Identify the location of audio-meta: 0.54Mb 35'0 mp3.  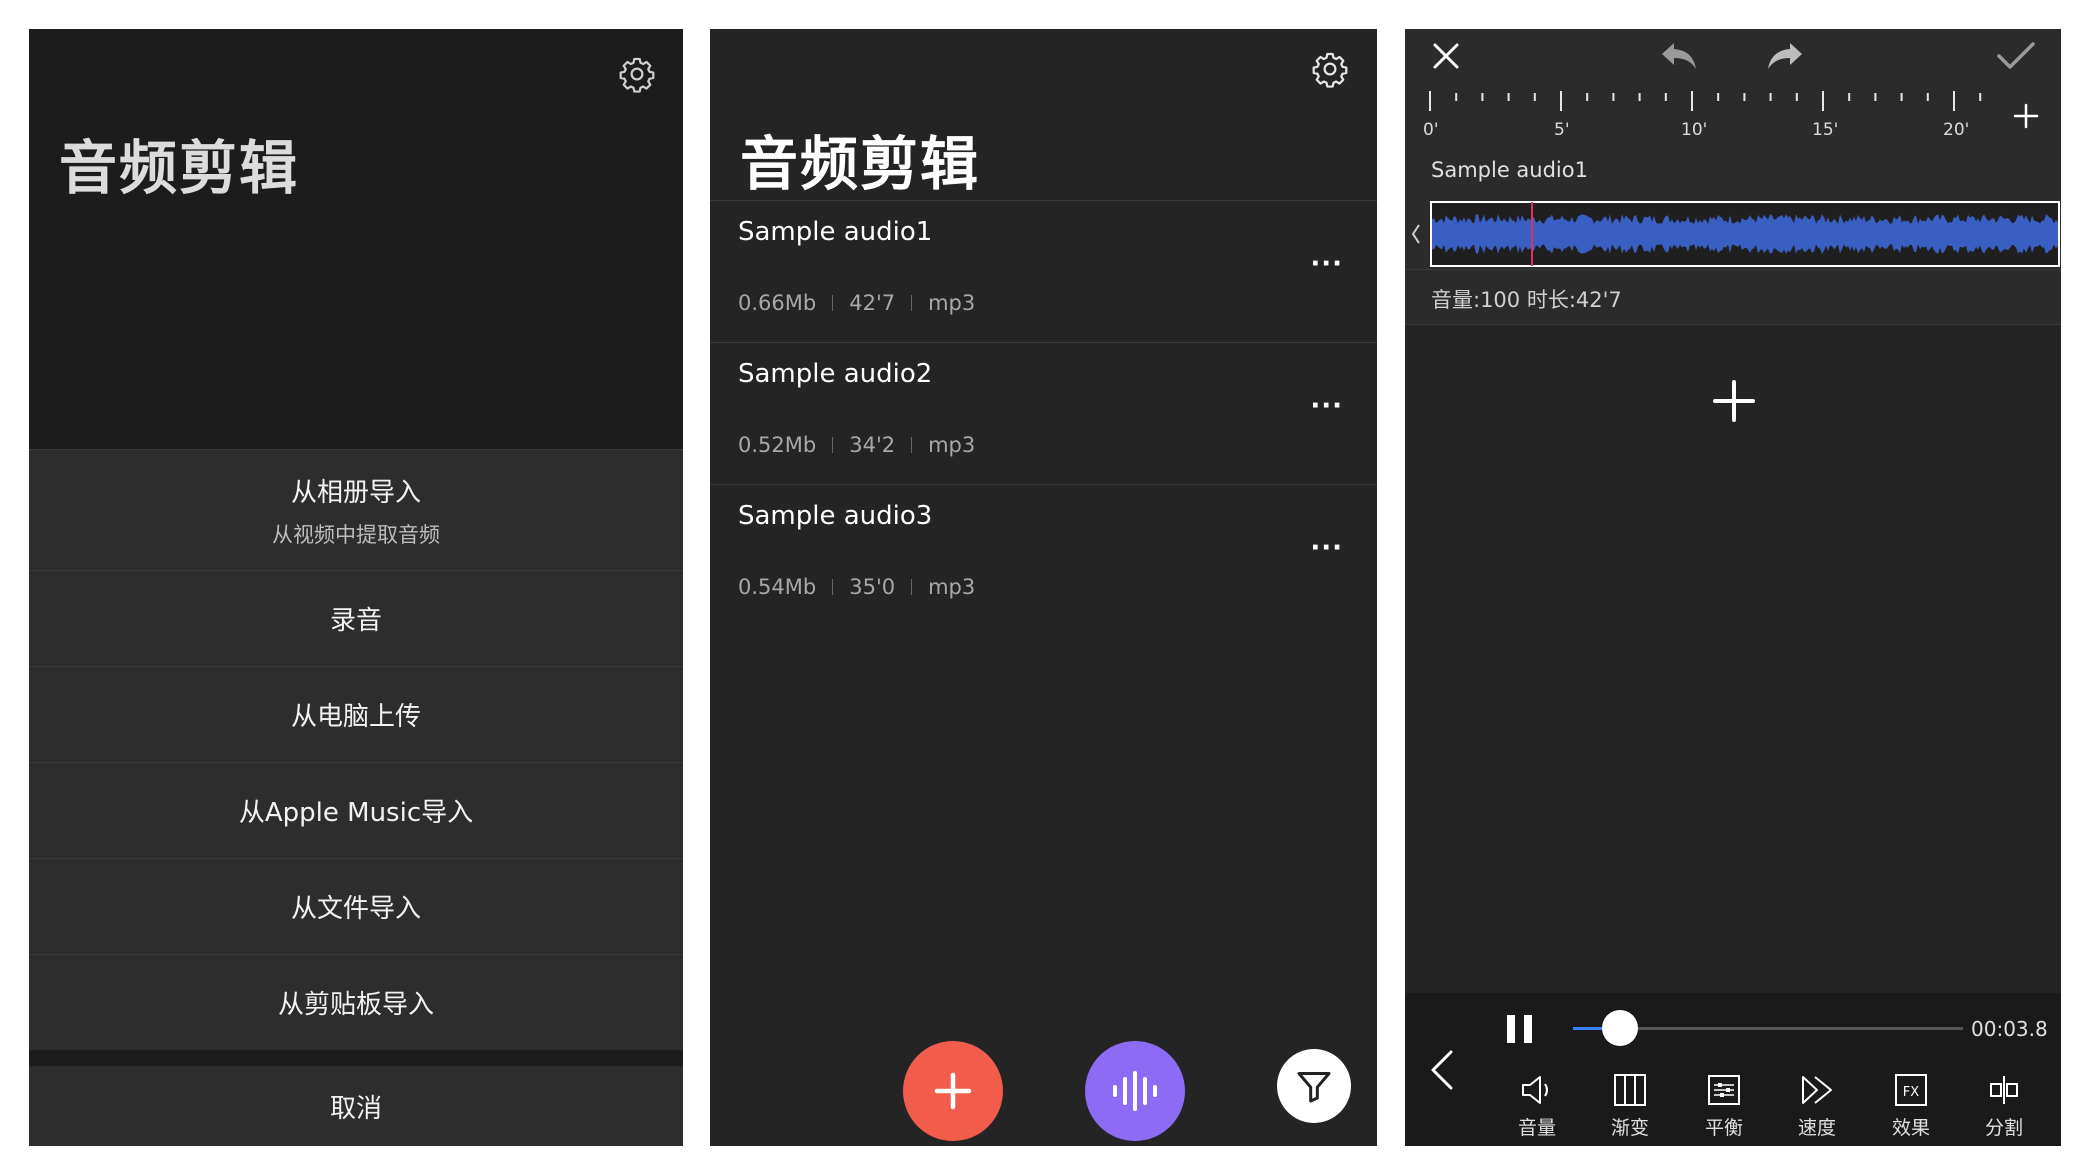
(856, 587).